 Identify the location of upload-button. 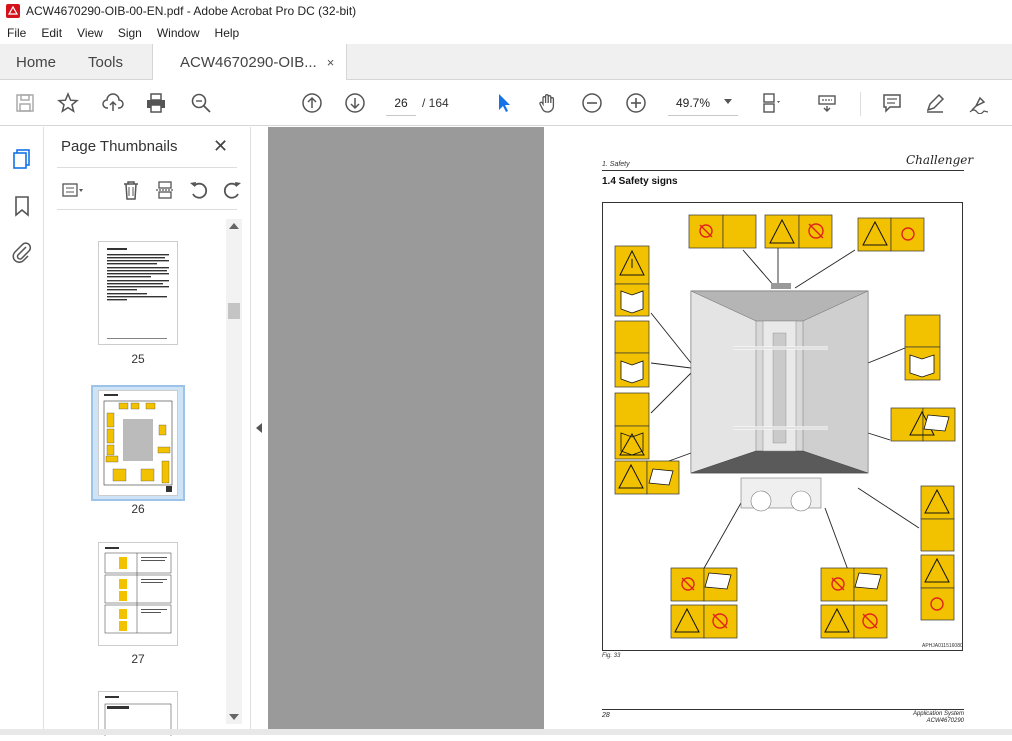
(113, 103).